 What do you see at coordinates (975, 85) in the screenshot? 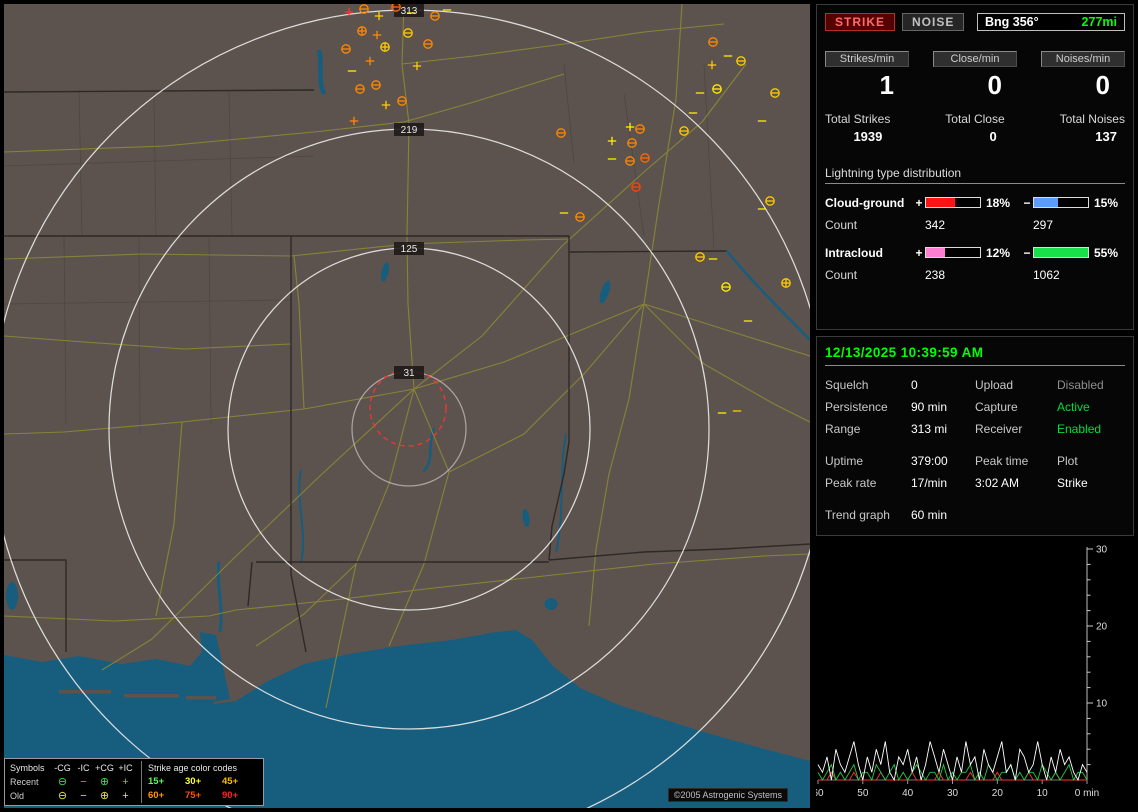
I see `rate-value-row: 1 0 0` at bounding box center [975, 85].